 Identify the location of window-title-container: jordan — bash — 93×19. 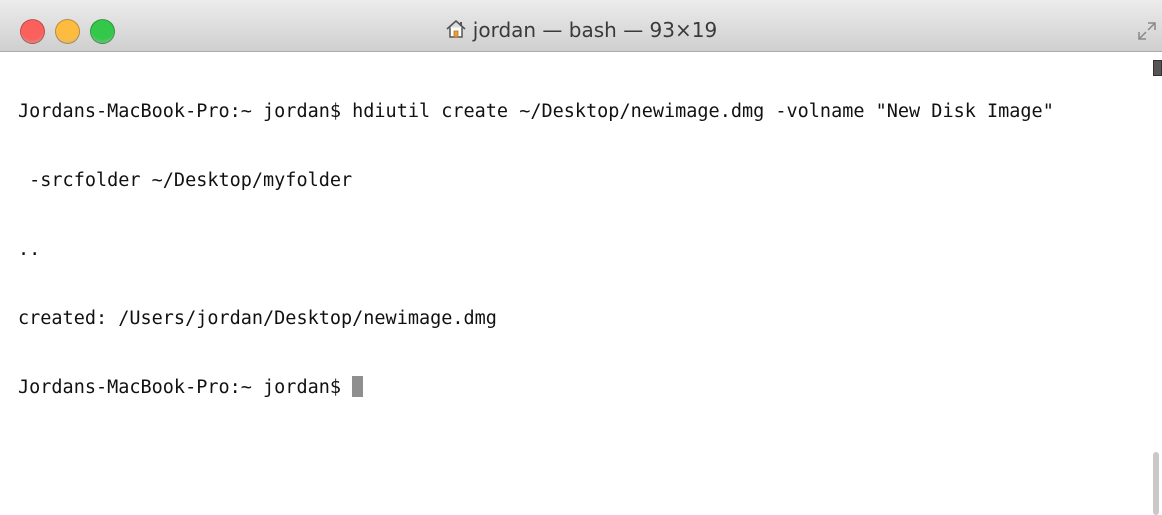
(581, 31).